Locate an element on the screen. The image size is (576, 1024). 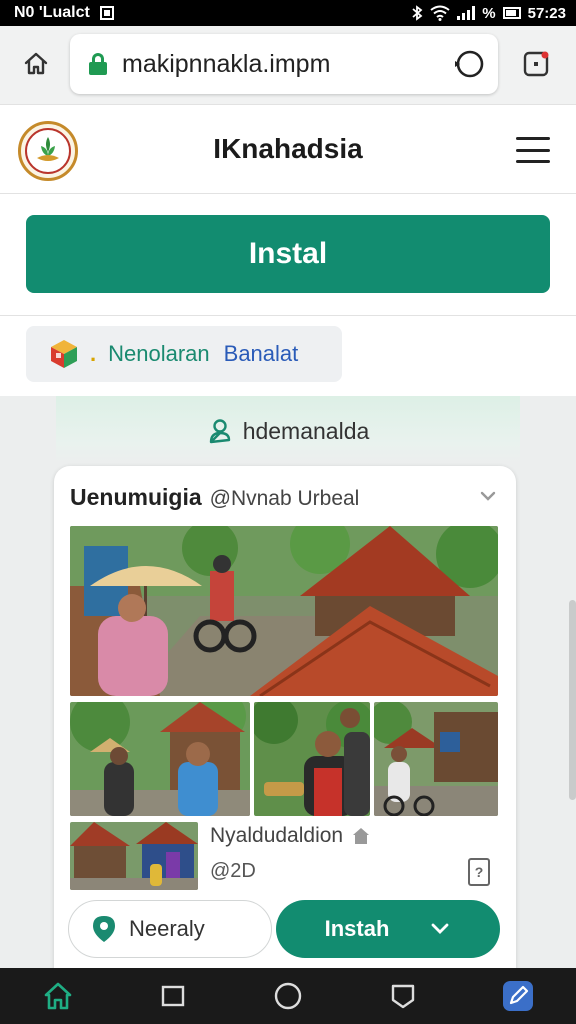
status-time: 57:23 is located at coordinates (546, 13).